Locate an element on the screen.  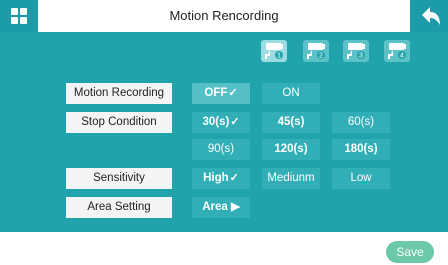
back-arrow-icon is located at coordinates (431, 16).